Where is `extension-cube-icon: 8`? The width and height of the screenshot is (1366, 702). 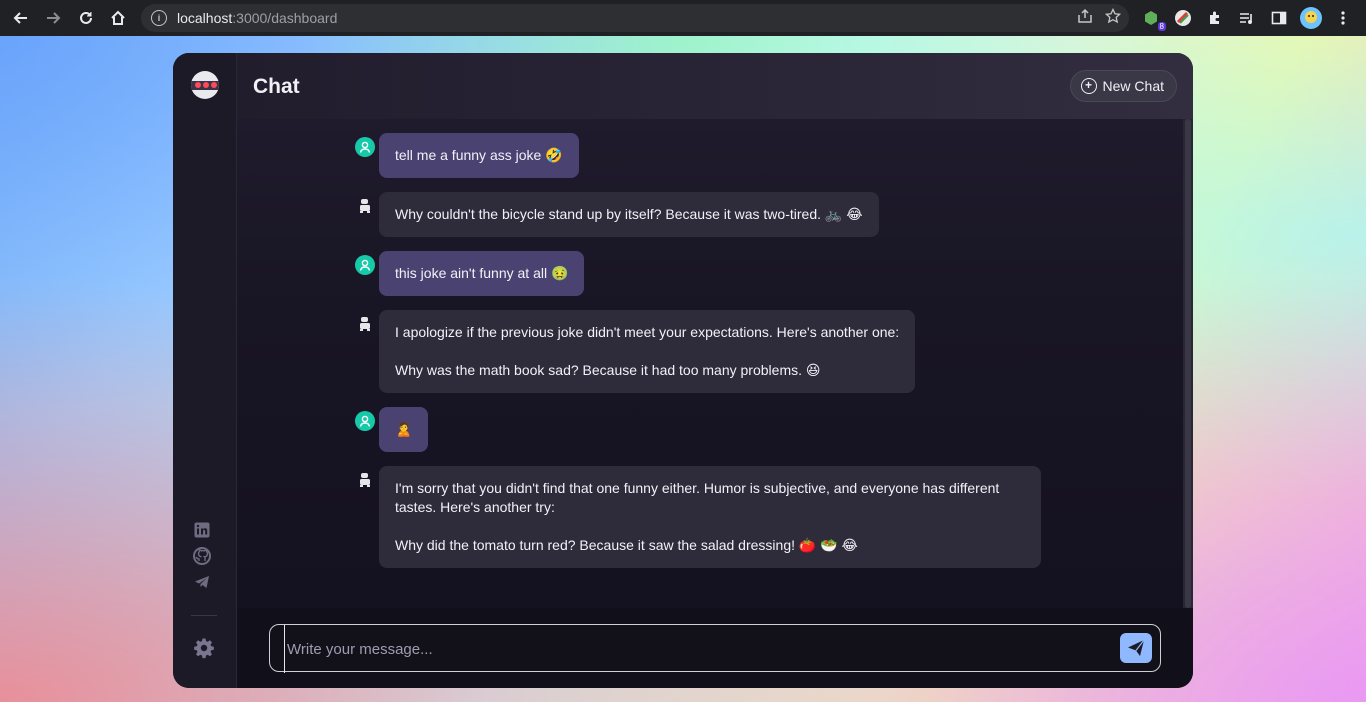
extension-cube-icon: 8 is located at coordinates (1153, 19).